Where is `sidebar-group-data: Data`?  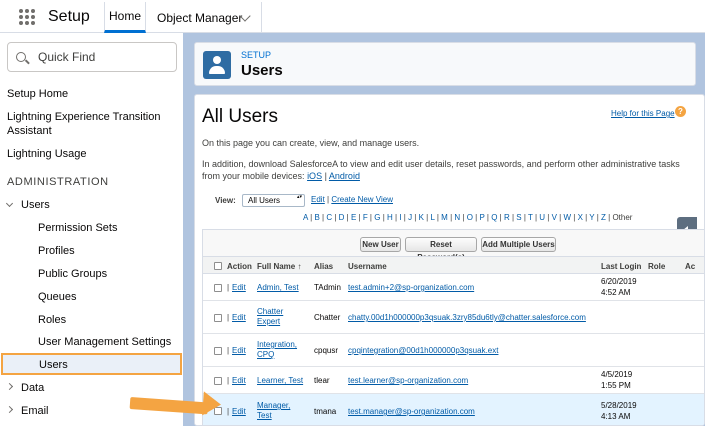
sidebar-group-data: Data is located at coordinates (25, 388).